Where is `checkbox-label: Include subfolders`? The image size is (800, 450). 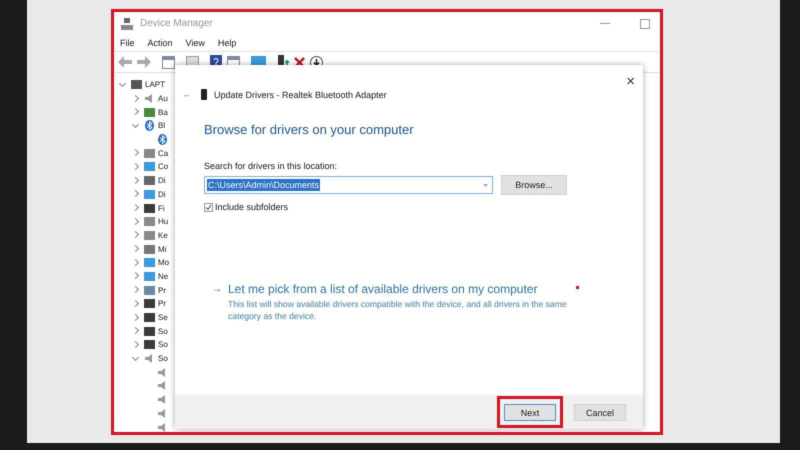 checkbox-label: Include subfolders is located at coordinates (251, 207).